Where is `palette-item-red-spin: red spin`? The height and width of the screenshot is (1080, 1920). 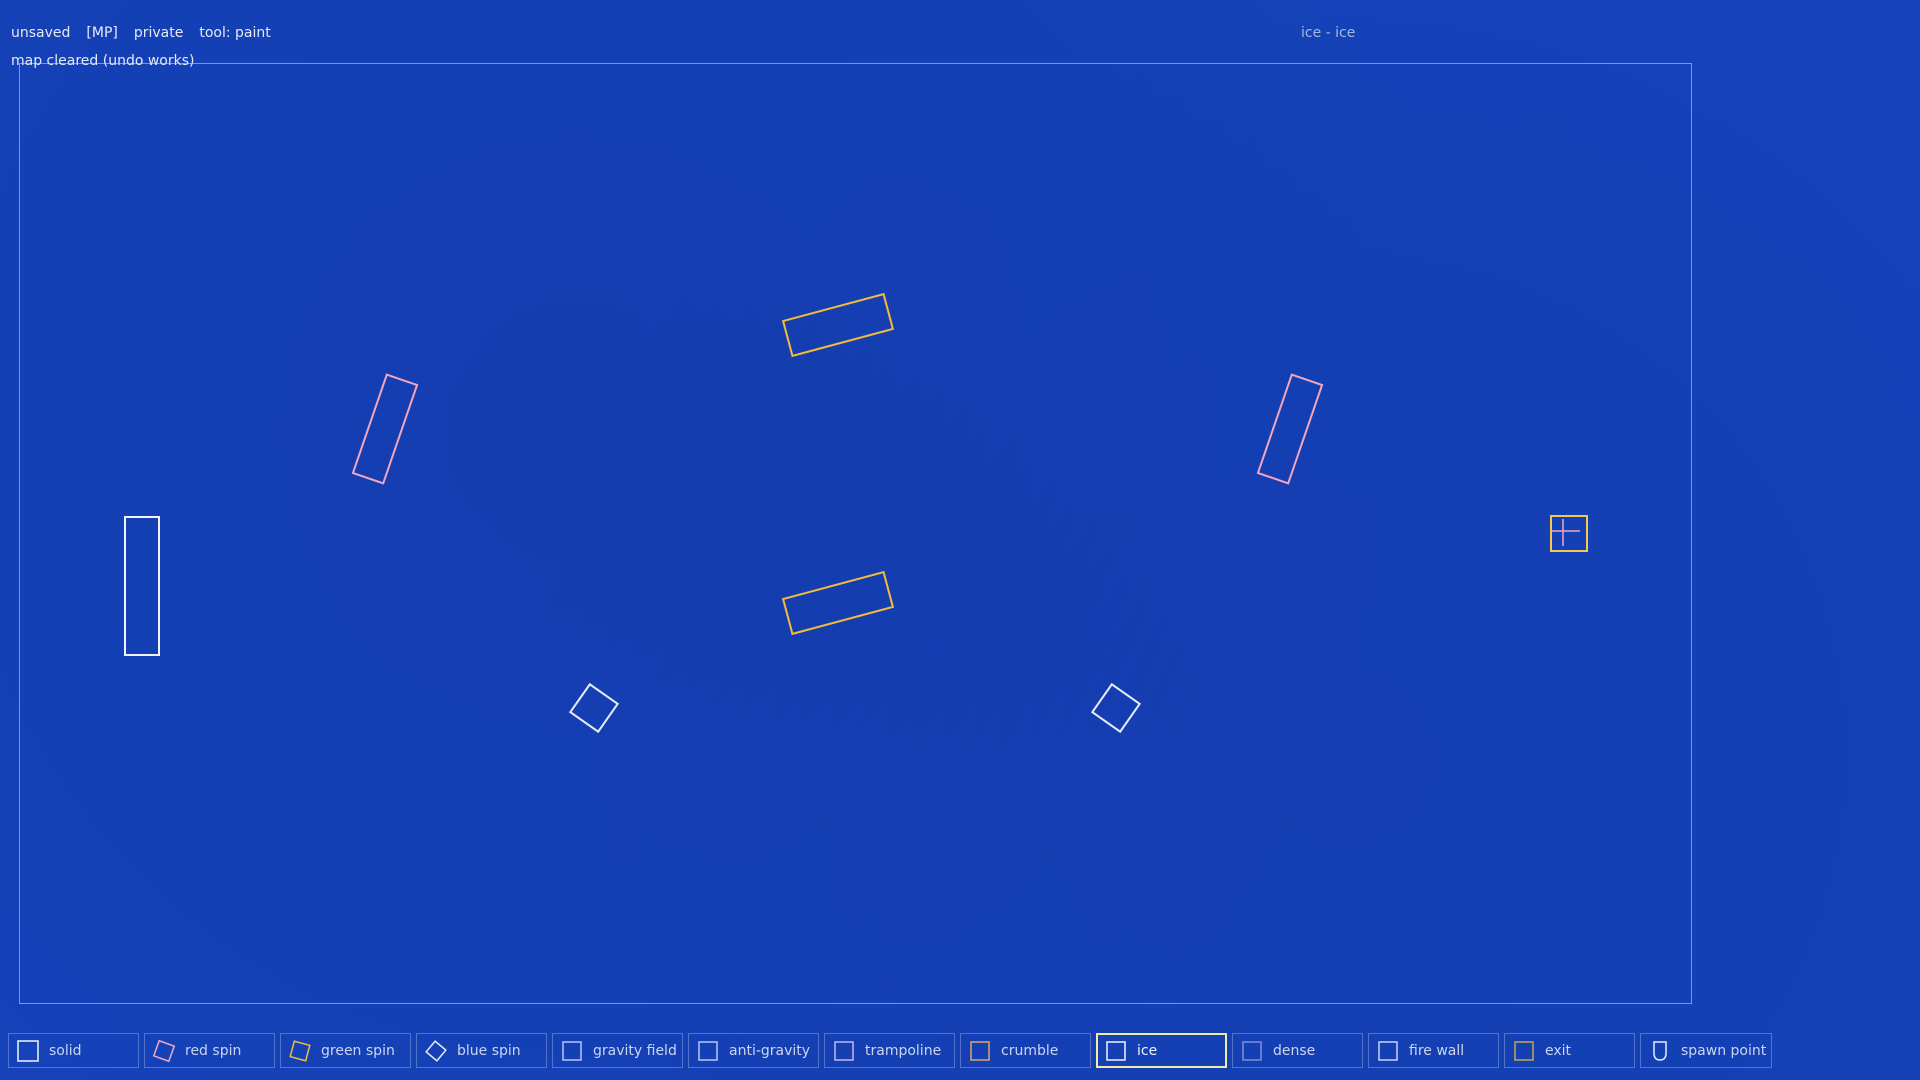
palette-item-red-spin: red spin is located at coordinates (209, 1050).